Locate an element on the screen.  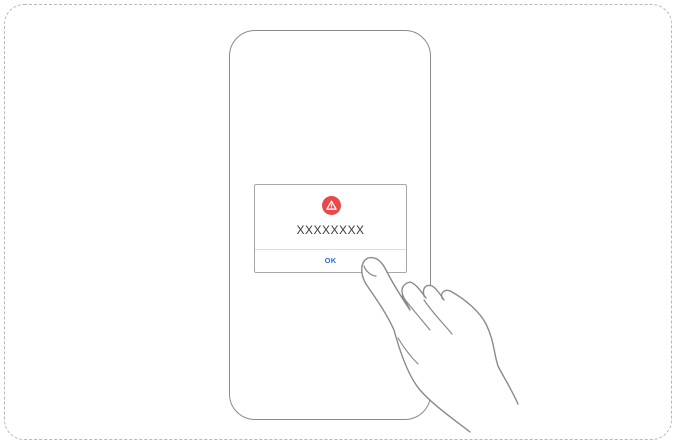
warning-icon is located at coordinates (331, 205).